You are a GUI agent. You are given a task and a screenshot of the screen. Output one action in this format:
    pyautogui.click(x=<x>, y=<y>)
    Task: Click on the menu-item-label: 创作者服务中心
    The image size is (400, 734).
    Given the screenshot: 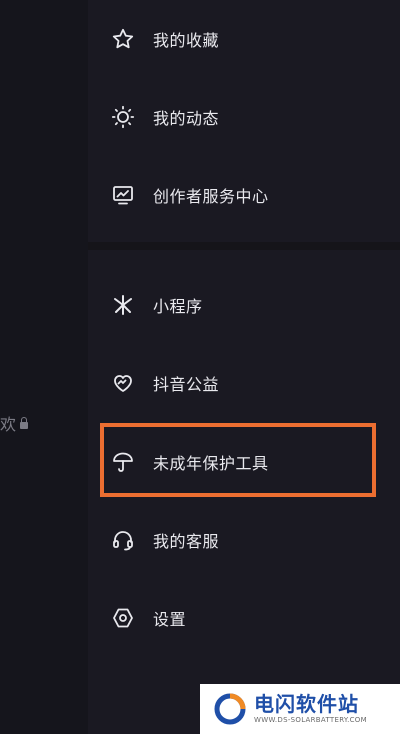 What is the action you would take?
    pyautogui.click(x=211, y=196)
    